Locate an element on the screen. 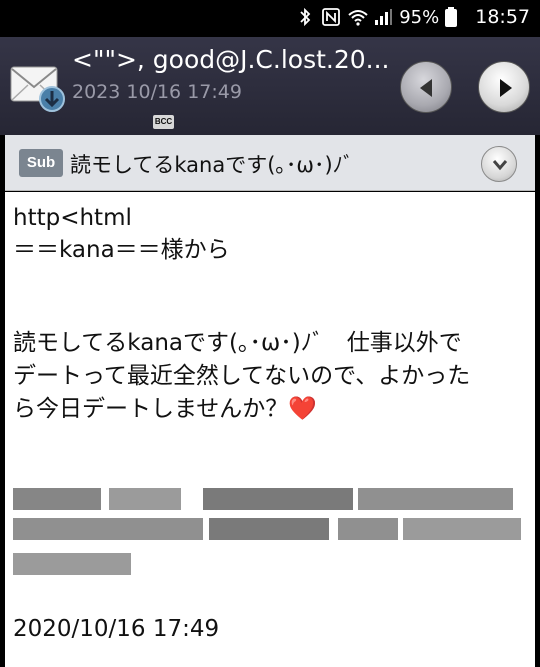 This screenshot has height=667, width=540. body-line: デートって最近全然してないので、よかった is located at coordinates (242, 376).